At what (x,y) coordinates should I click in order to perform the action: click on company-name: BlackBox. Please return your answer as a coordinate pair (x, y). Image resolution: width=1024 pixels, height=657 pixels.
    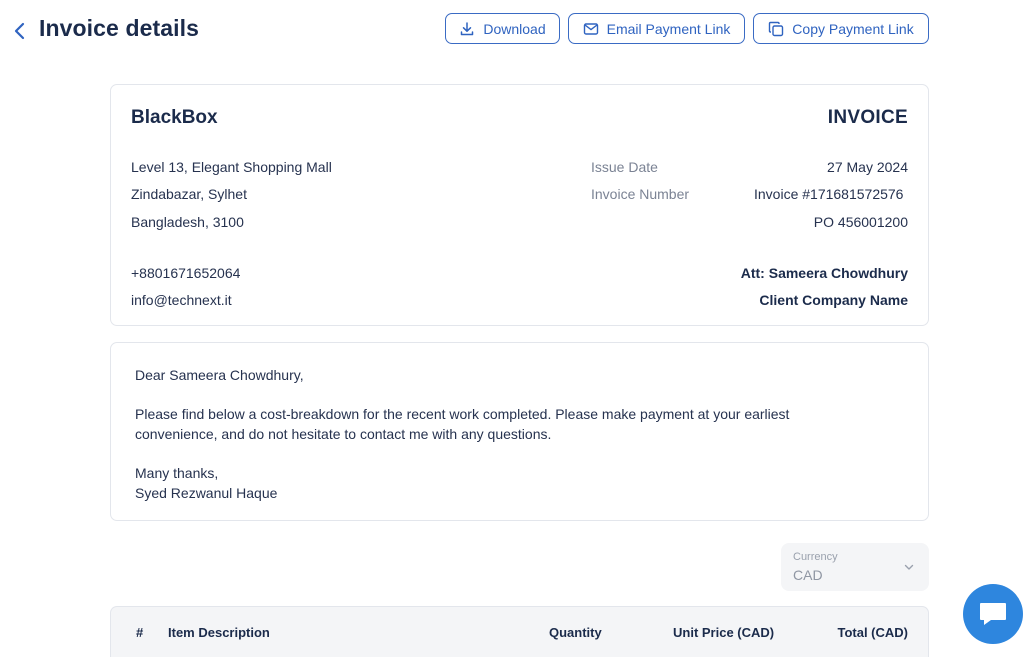
    Looking at the image, I should click on (174, 117).